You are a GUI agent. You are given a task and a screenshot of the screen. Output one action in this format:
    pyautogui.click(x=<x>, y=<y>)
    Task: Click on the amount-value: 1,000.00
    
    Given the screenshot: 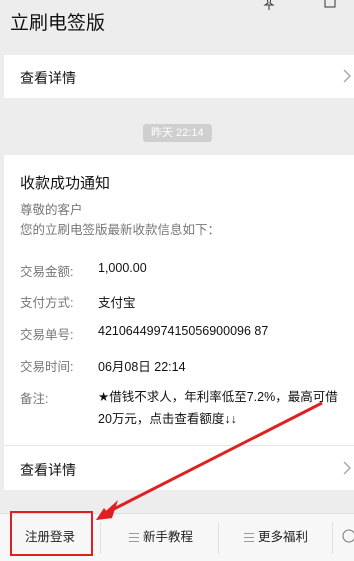 What is the action you would take?
    pyautogui.click(x=122, y=268)
    